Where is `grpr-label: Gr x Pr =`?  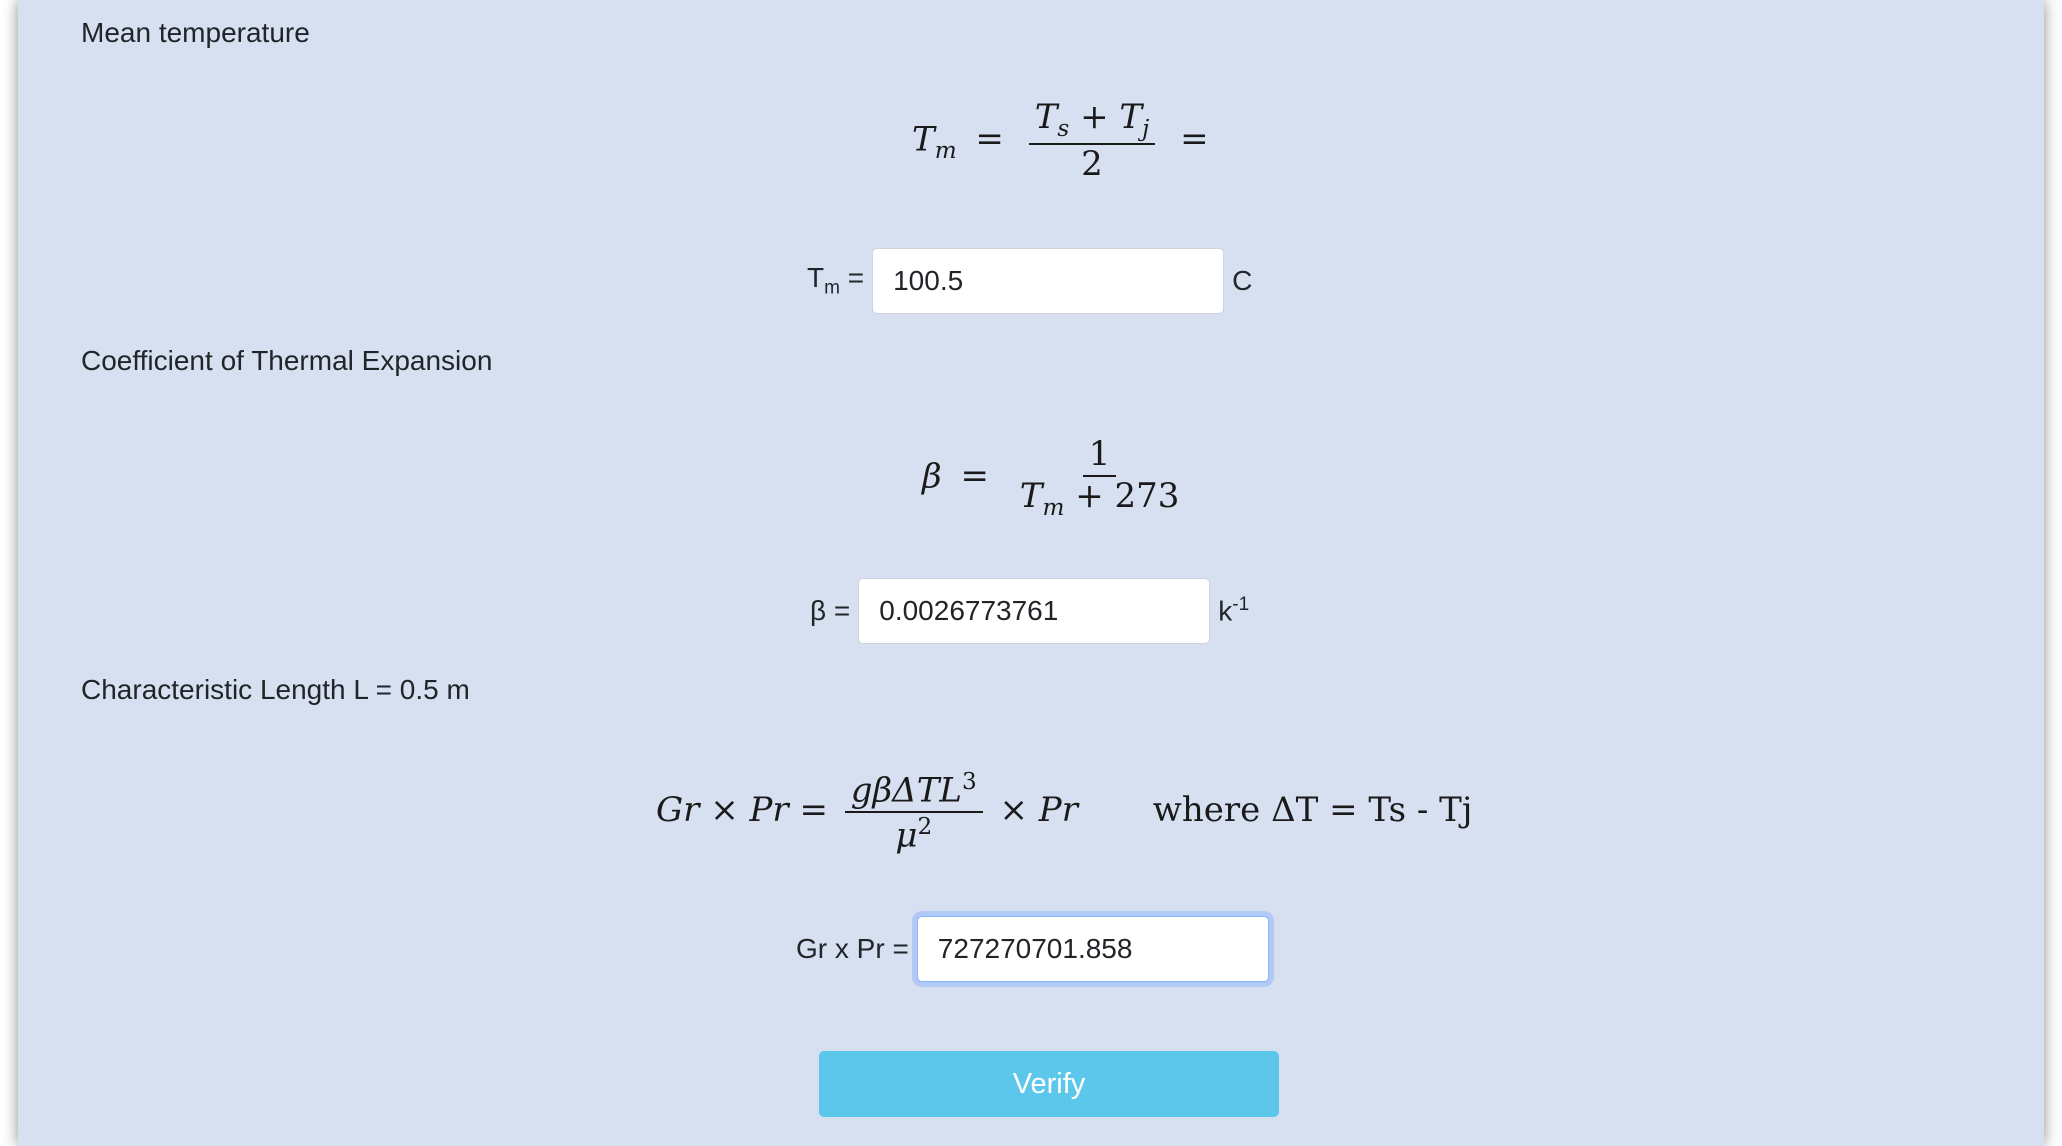
grpr-label: Gr x Pr = is located at coordinates (852, 948).